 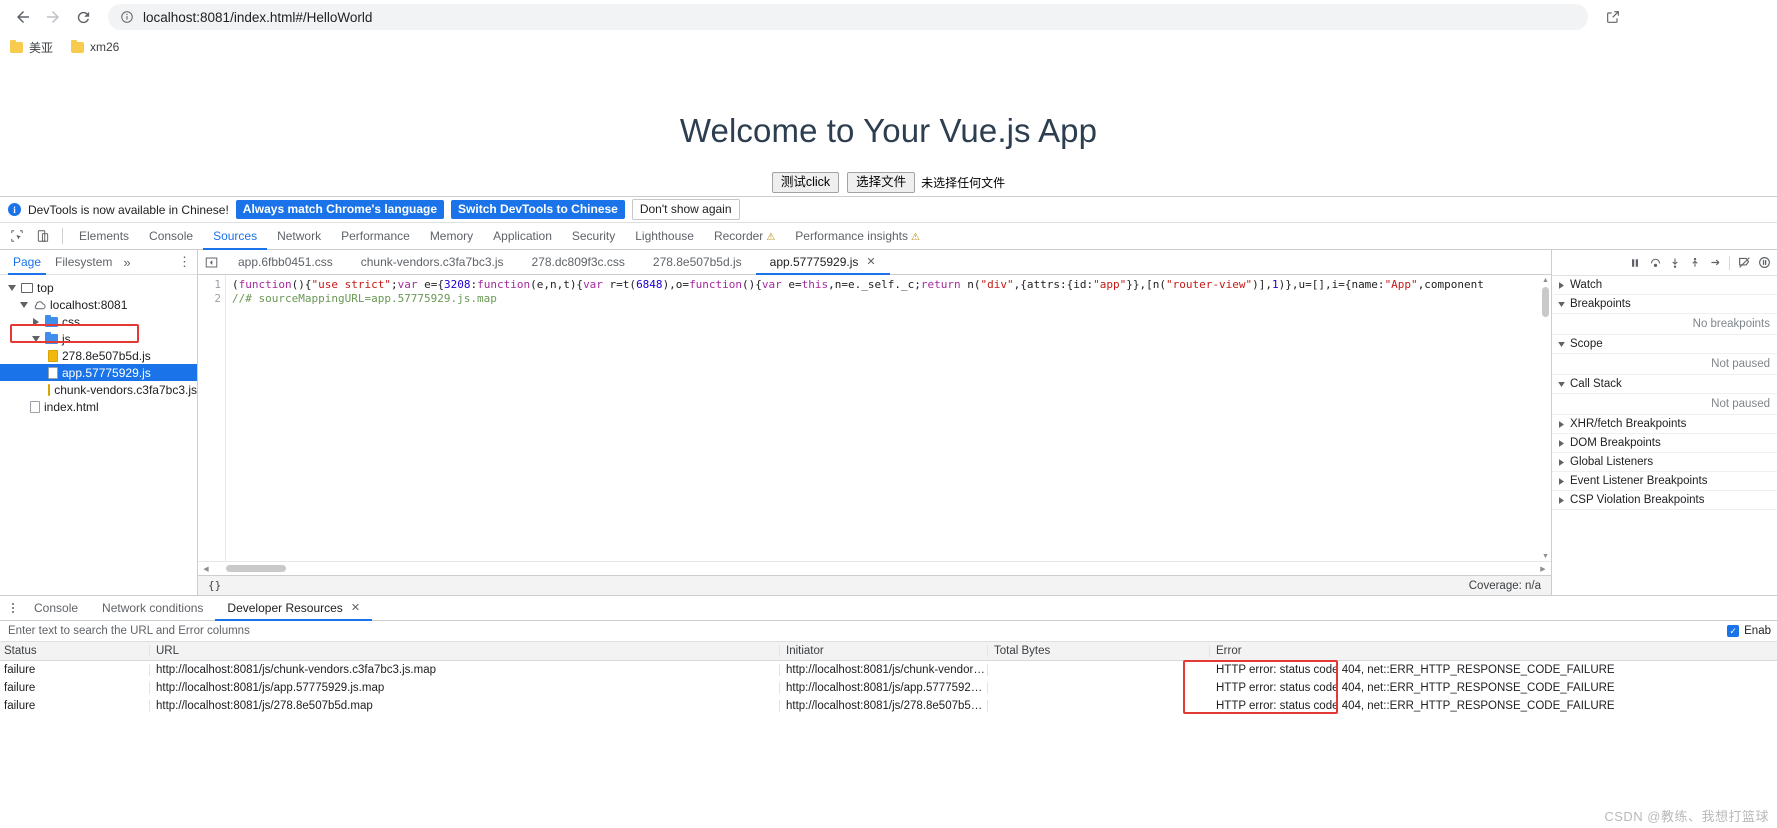 I want to click on section-call-stack: Call Stack, so click(x=1664, y=384).